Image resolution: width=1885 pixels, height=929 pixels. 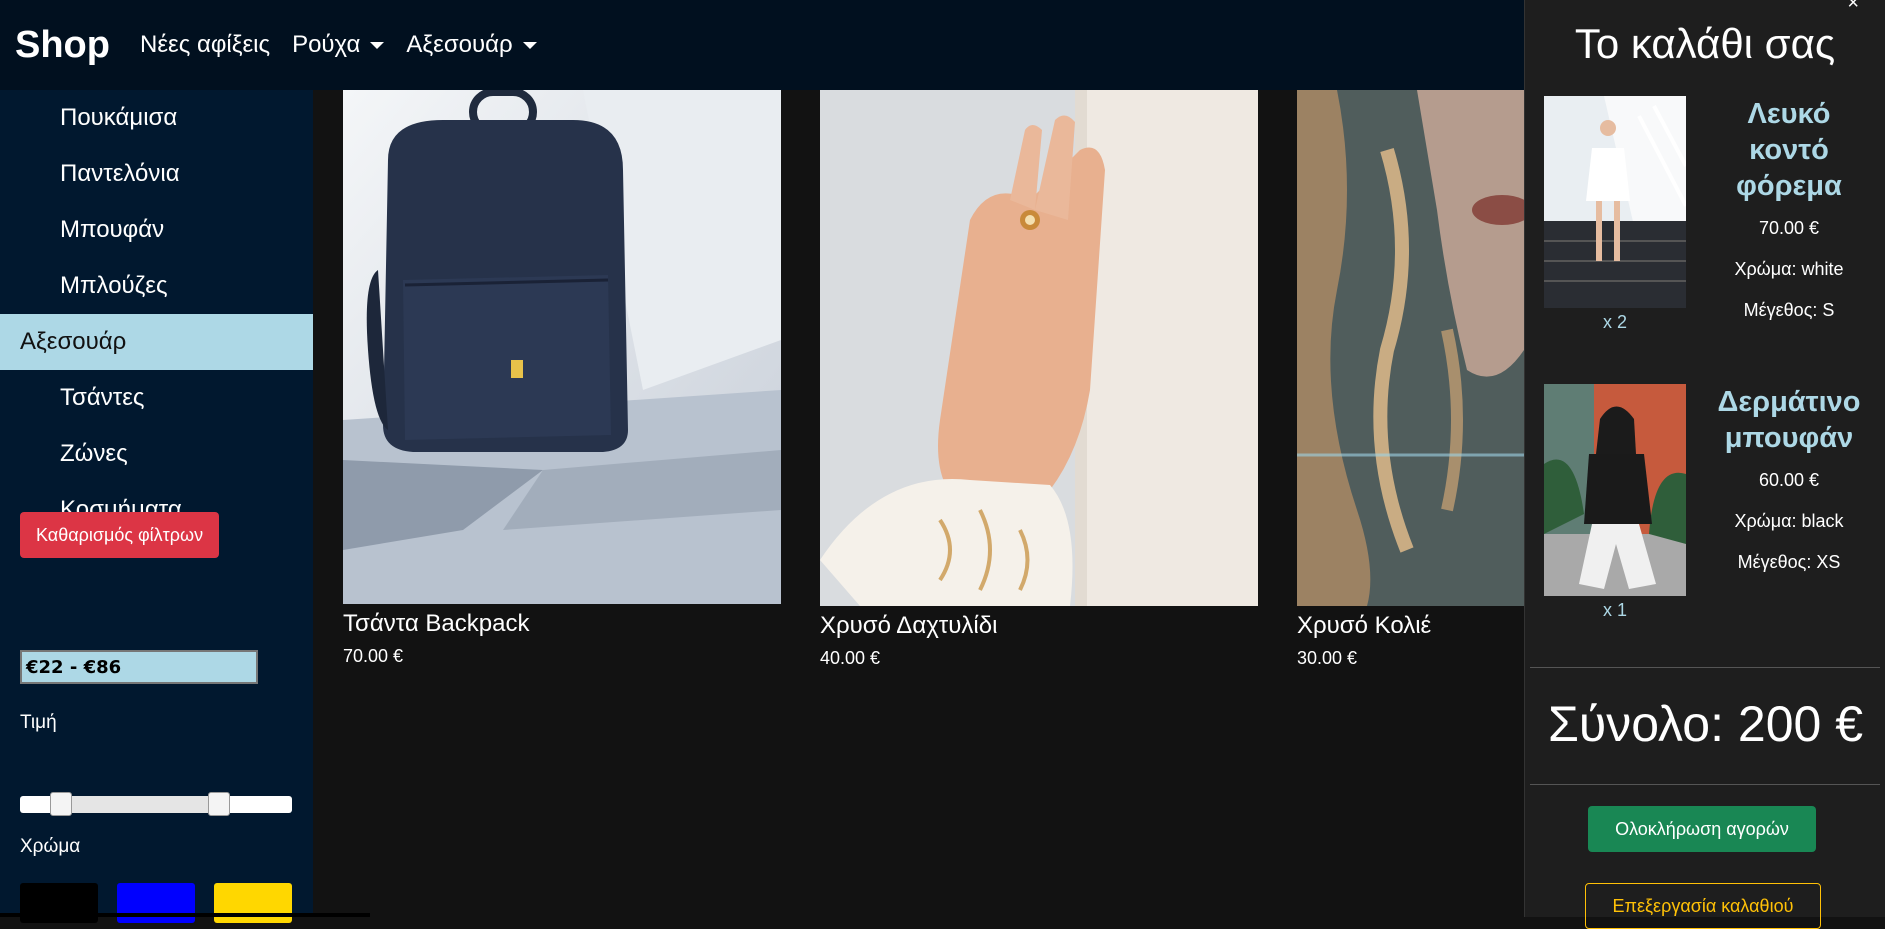 What do you see at coordinates (1327, 658) in the screenshot?
I see `product-price: 30.00 €` at bounding box center [1327, 658].